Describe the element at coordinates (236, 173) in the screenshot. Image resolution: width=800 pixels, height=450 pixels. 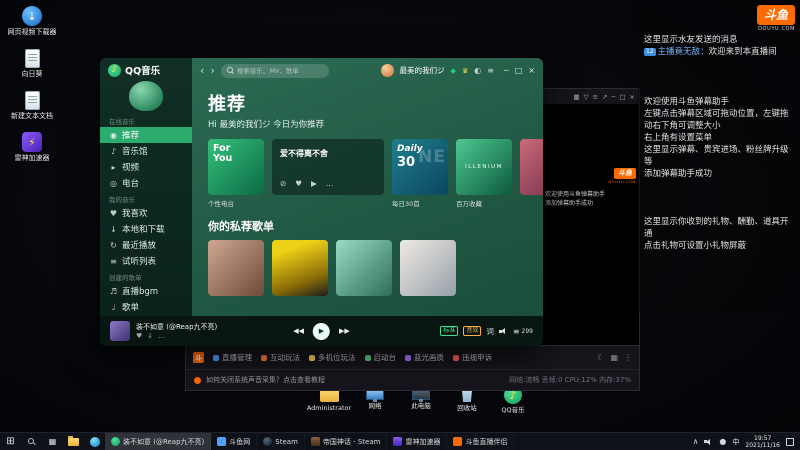
I see `card-personal-radio: For You 个性电台` at that location.